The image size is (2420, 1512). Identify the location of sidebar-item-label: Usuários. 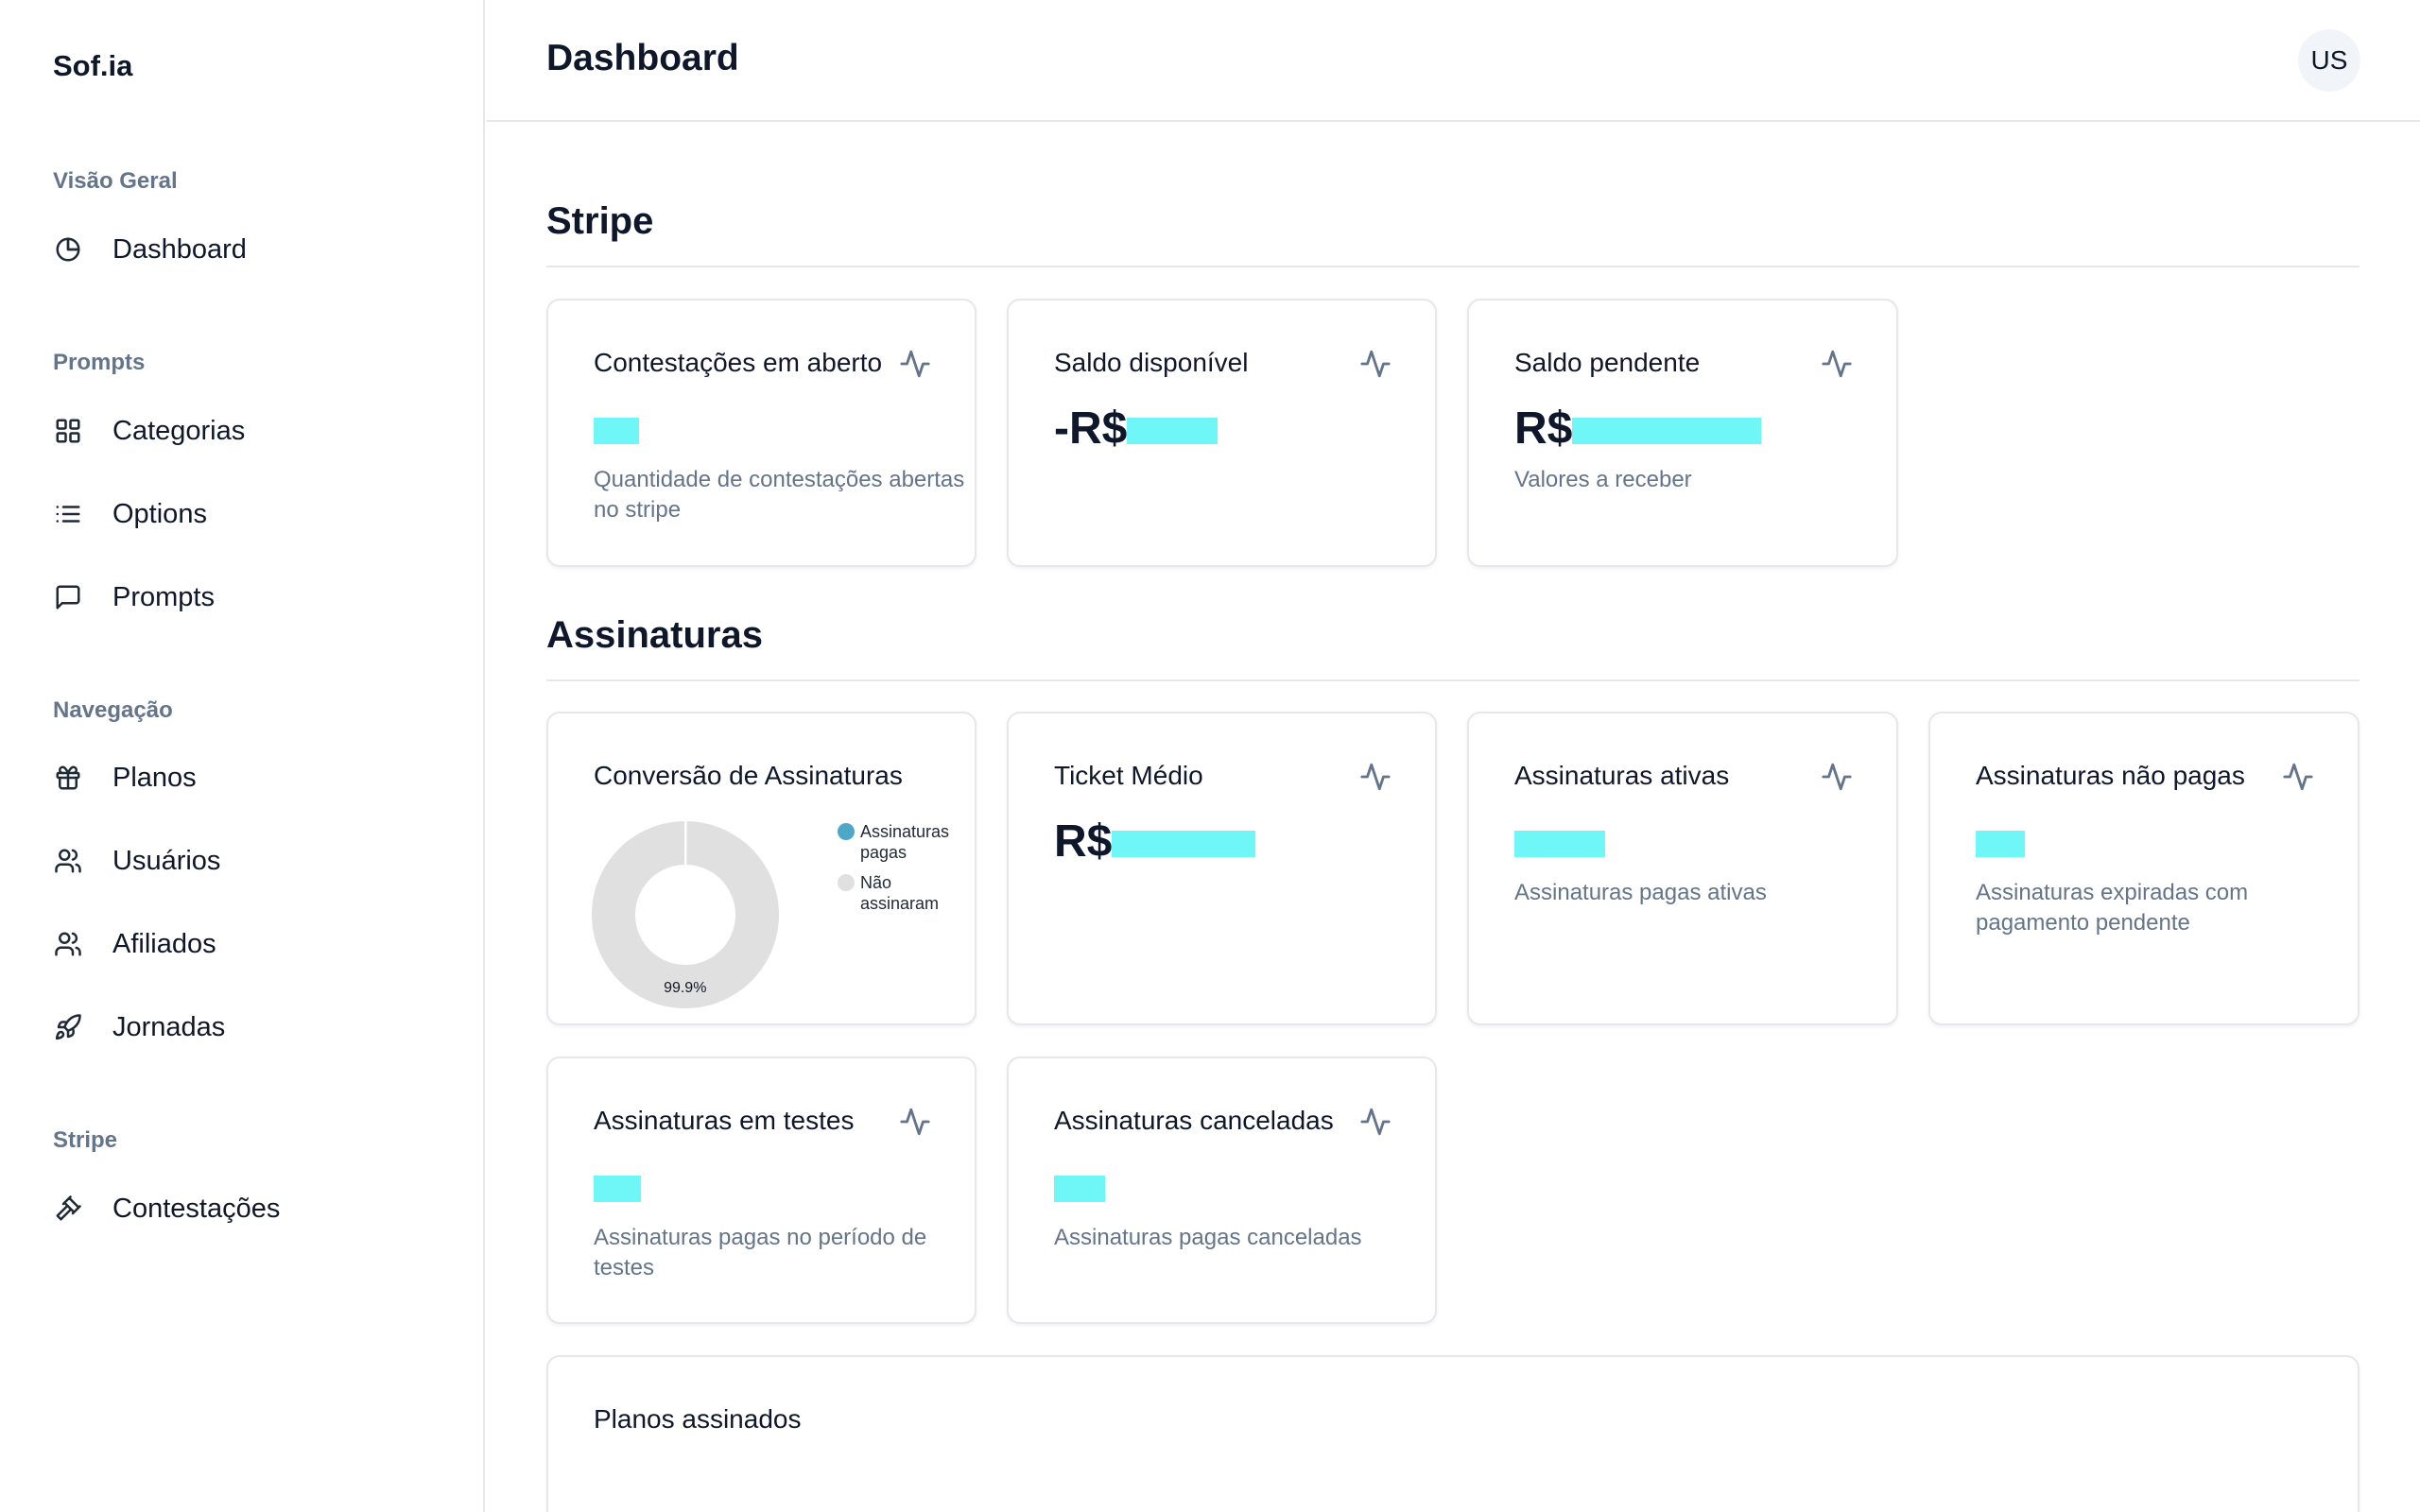
(166, 860).